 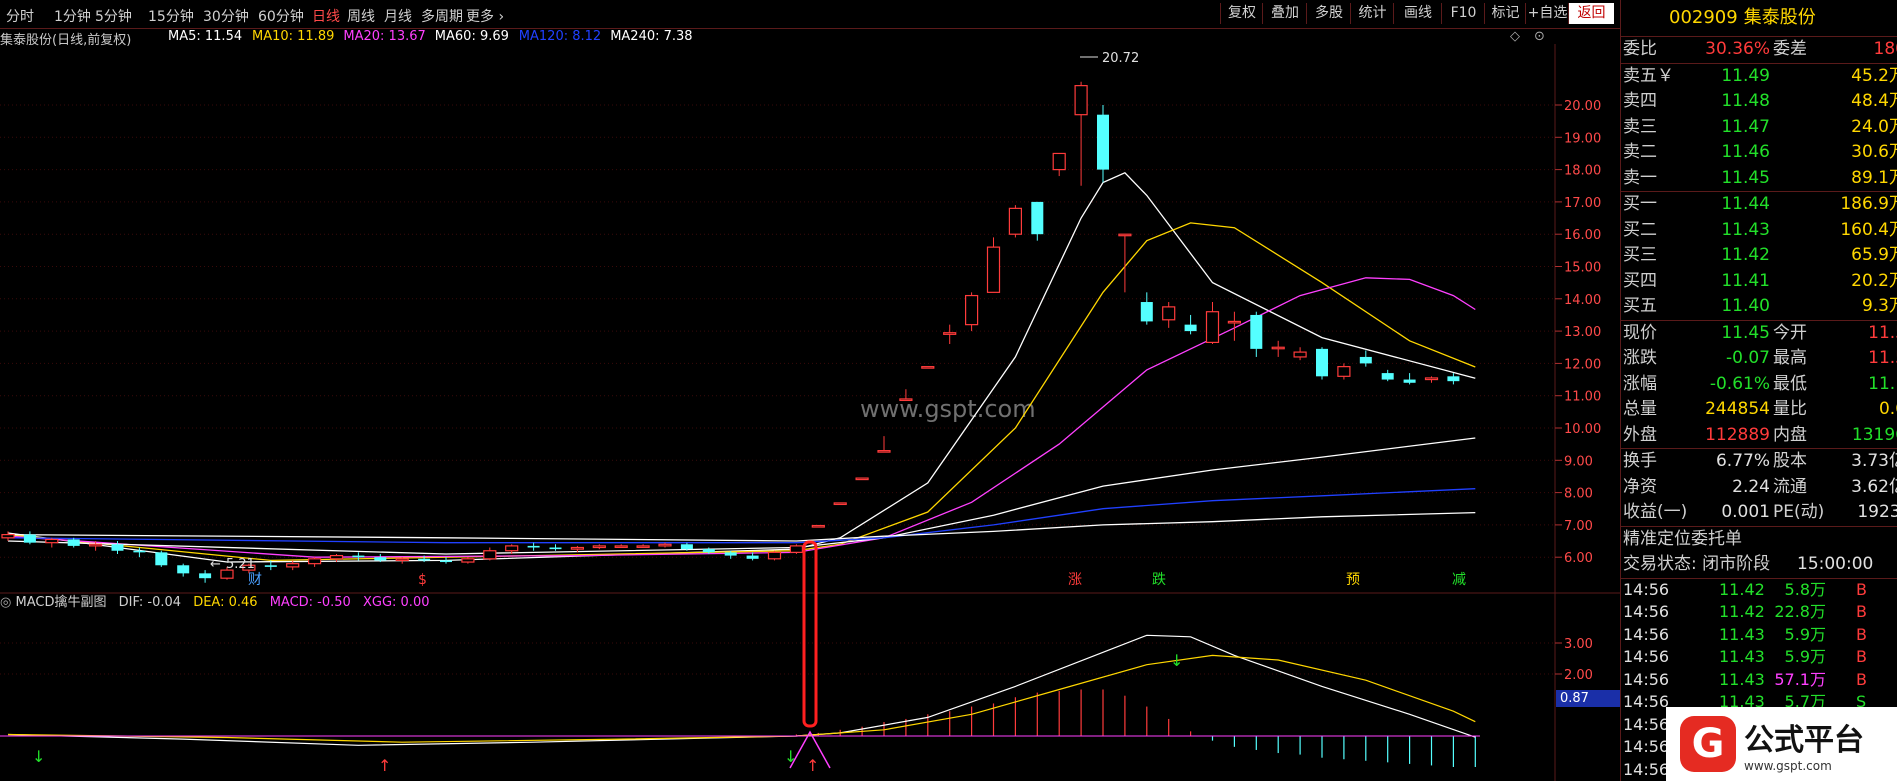 I want to click on macd-value: MACD: -0.50, so click(x=310, y=602).